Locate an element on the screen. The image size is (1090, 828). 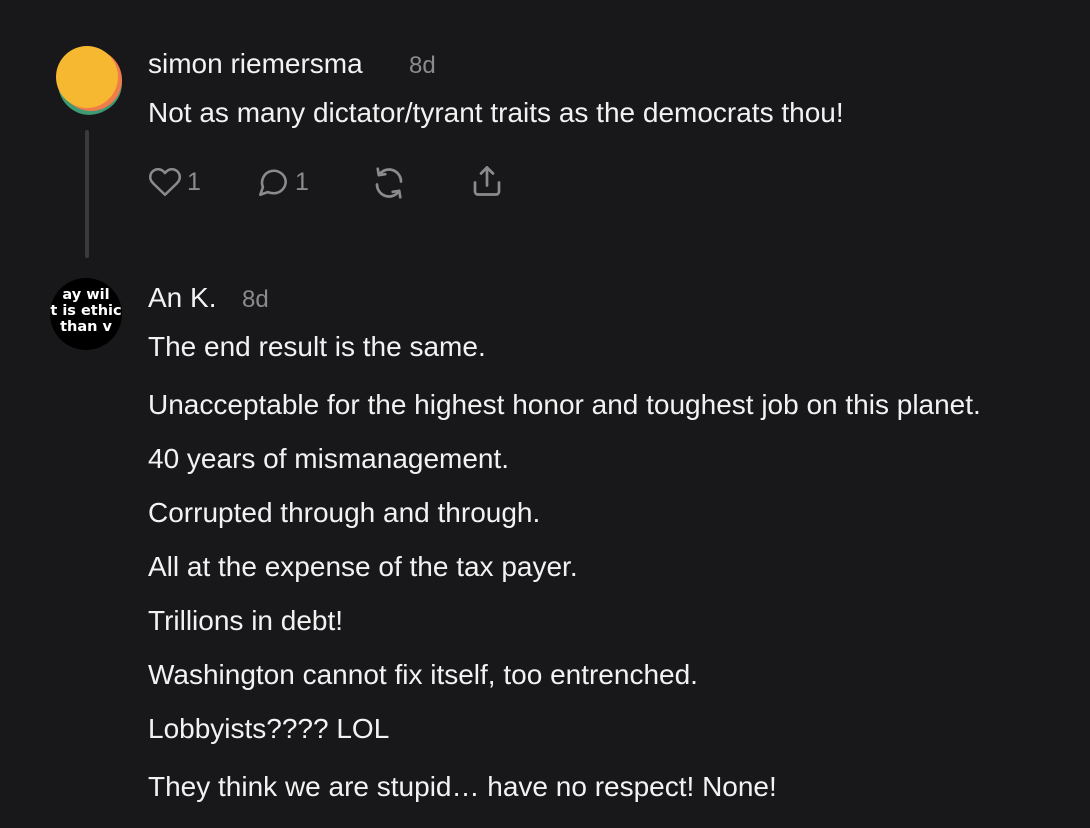
reply-button: 1 is located at coordinates (282, 182).